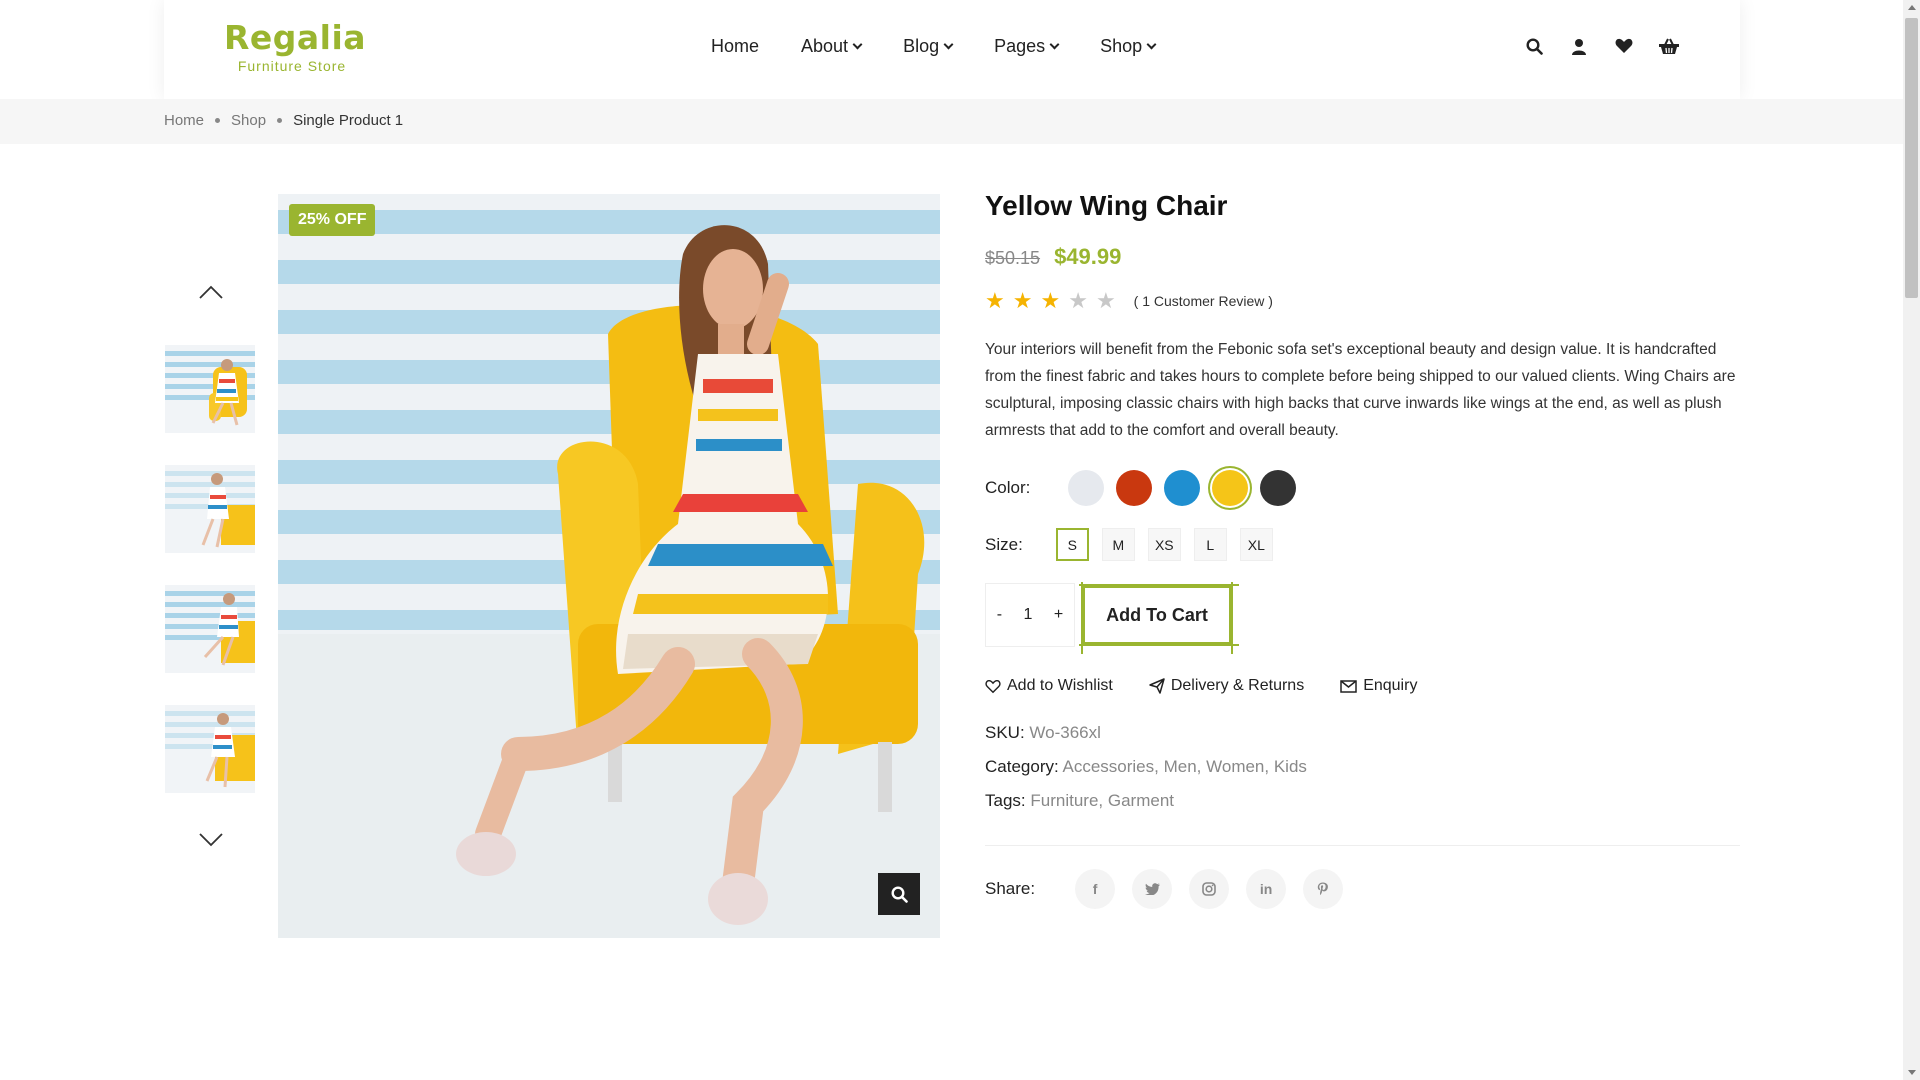 The height and width of the screenshot is (1080, 1920). What do you see at coordinates (1095, 889) in the screenshot?
I see `facebook-icon: f` at bounding box center [1095, 889].